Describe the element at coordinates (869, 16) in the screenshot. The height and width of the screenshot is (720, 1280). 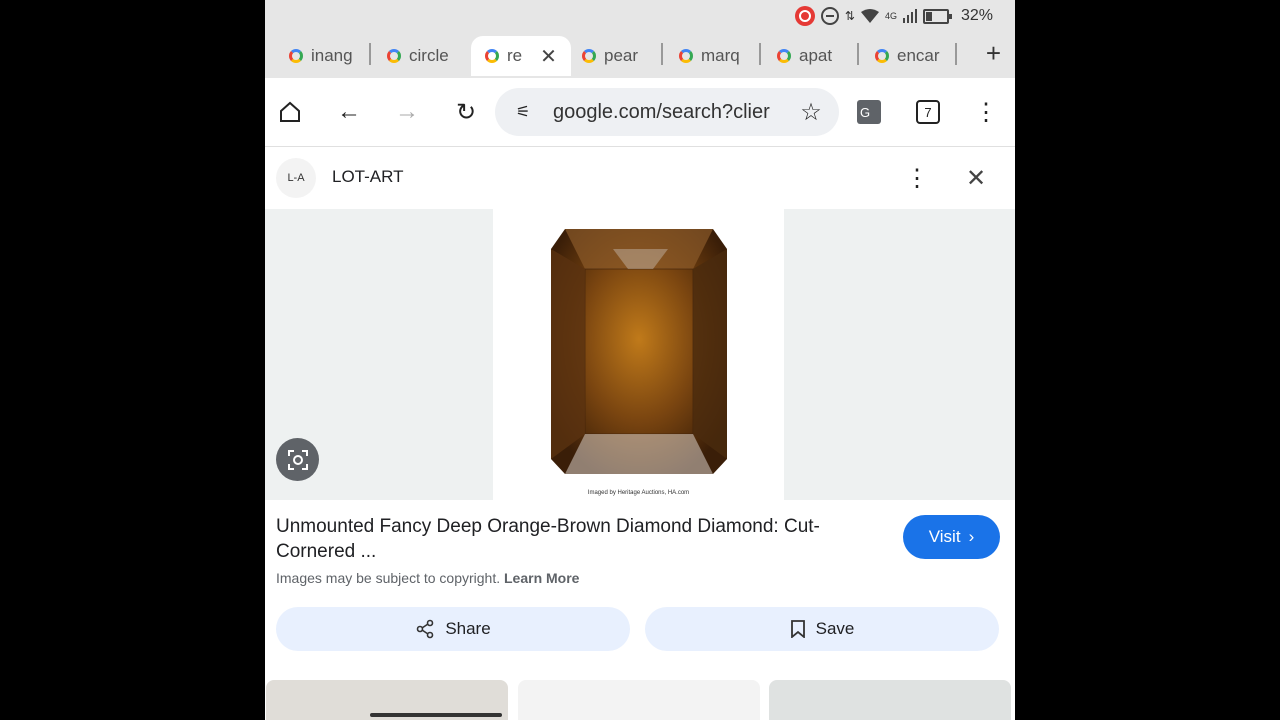
I see `wifi-icon` at that location.